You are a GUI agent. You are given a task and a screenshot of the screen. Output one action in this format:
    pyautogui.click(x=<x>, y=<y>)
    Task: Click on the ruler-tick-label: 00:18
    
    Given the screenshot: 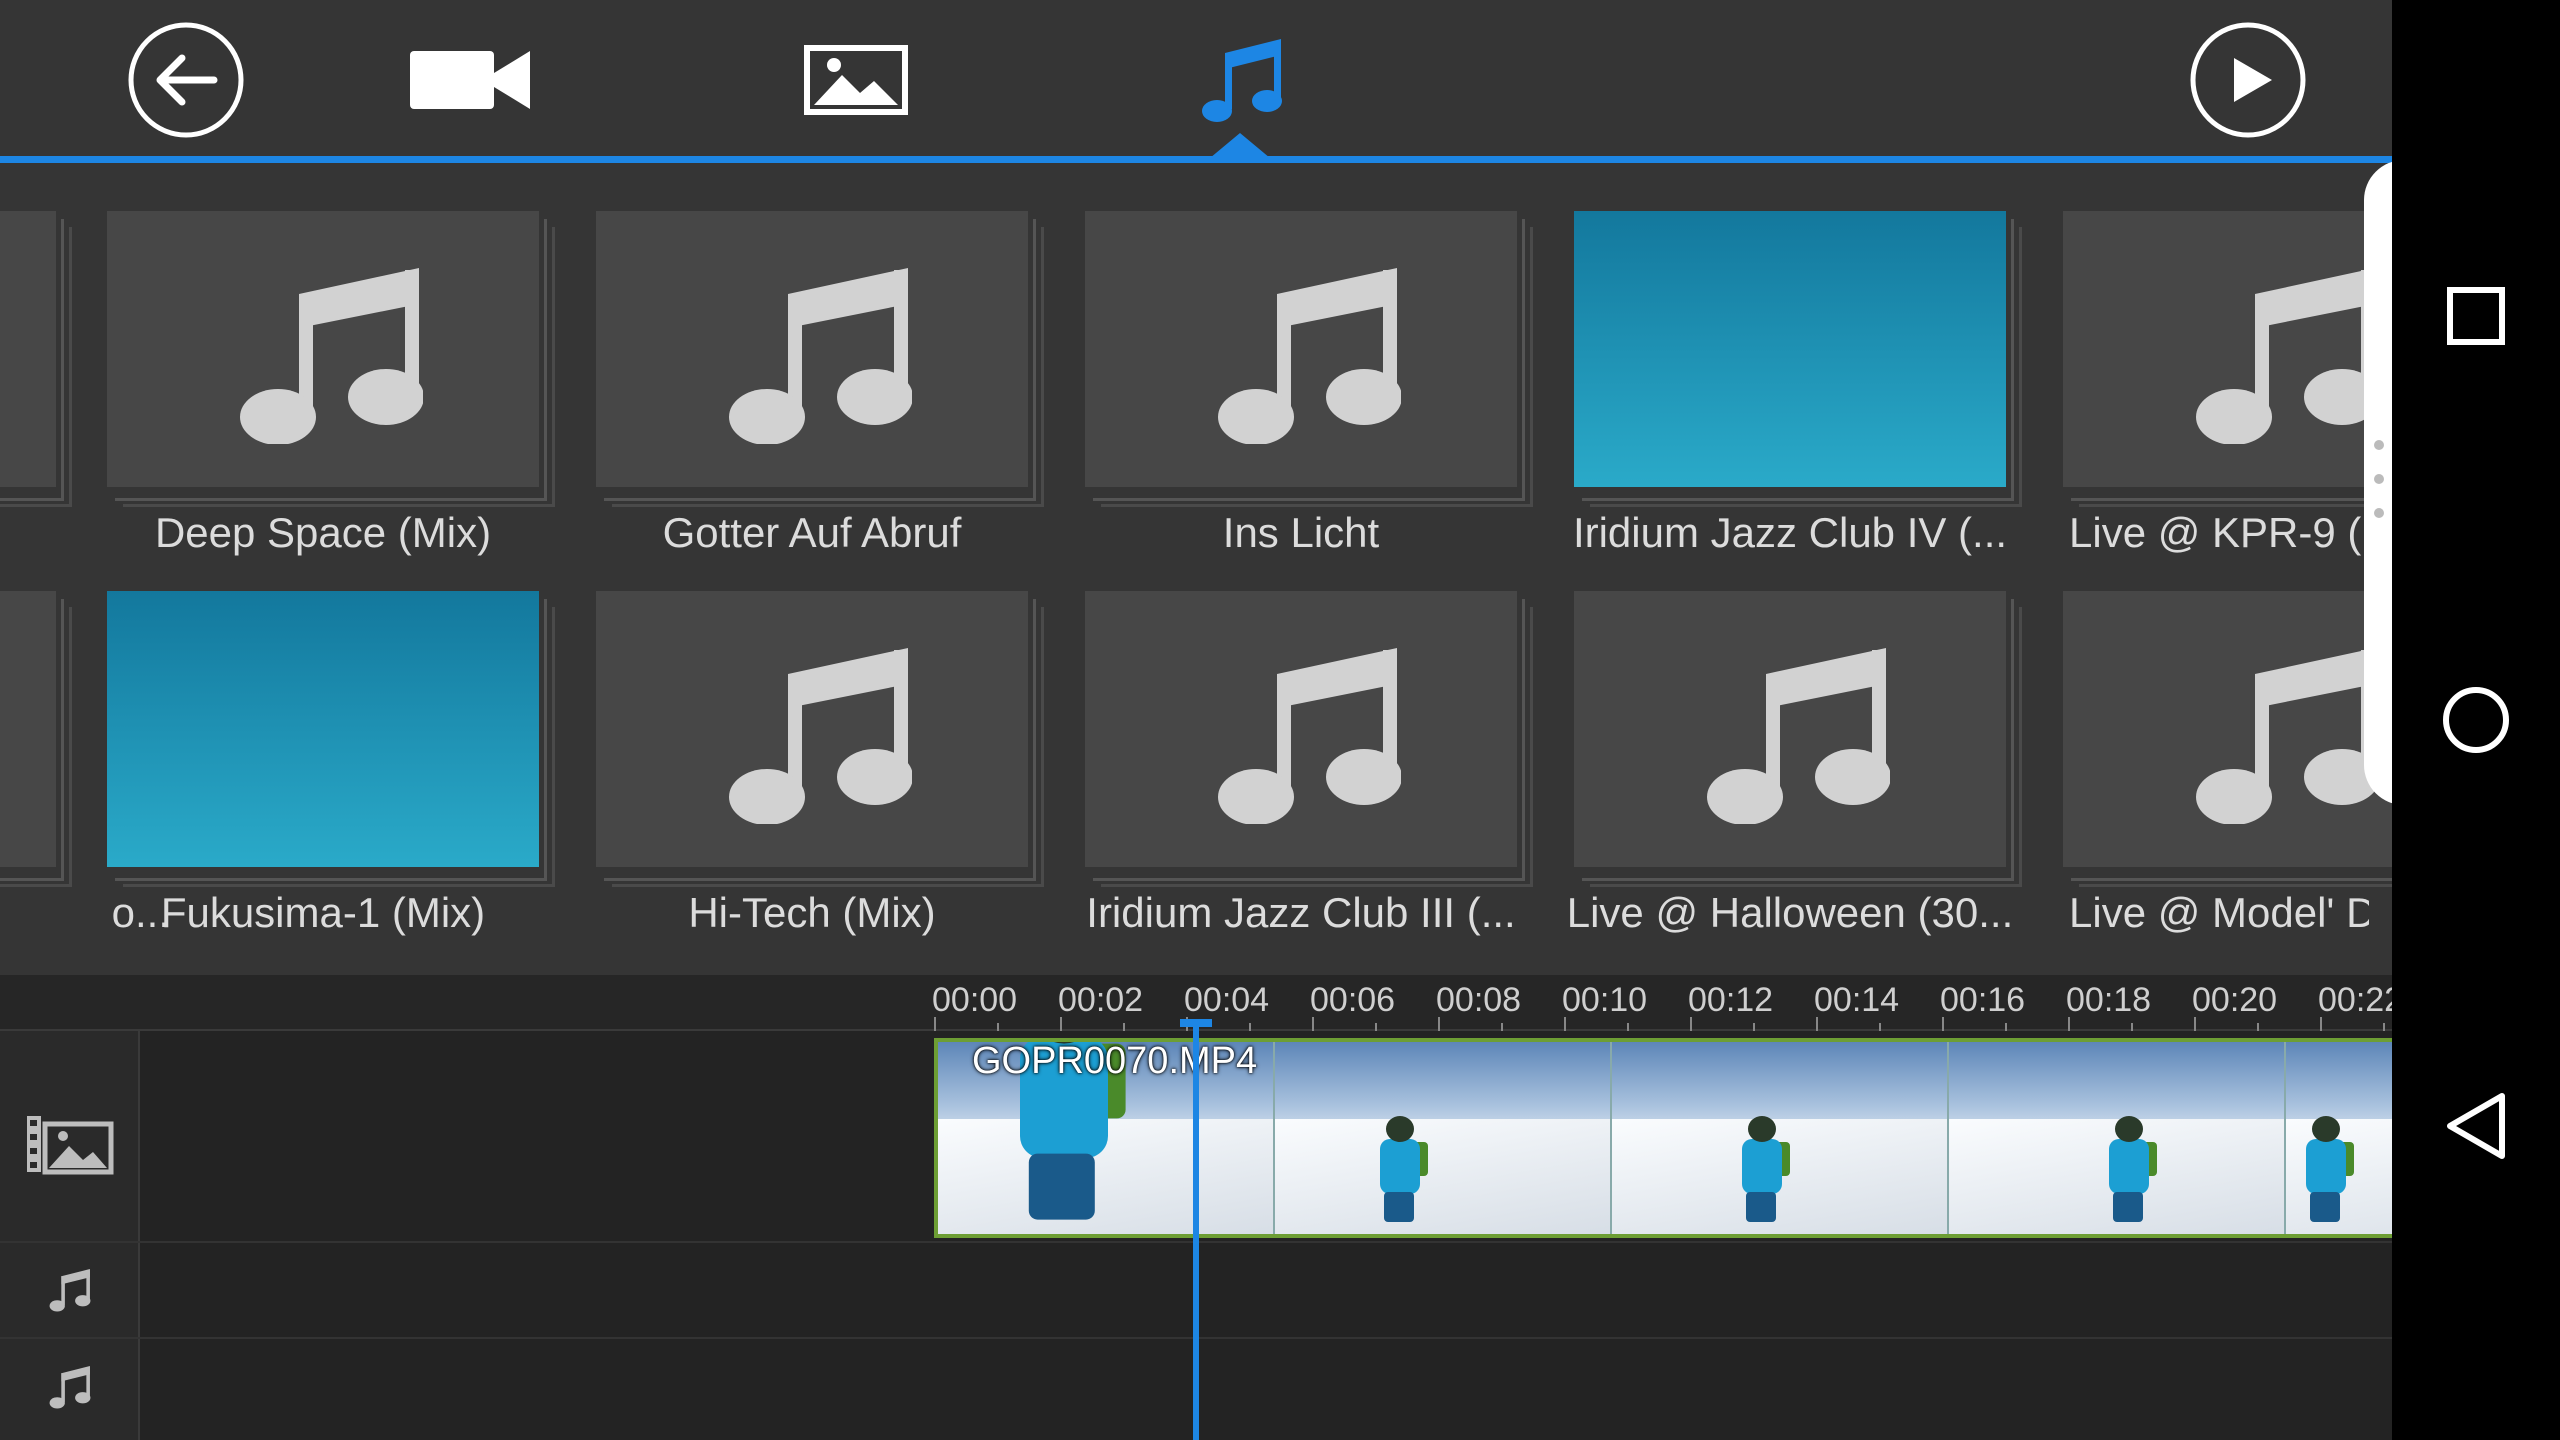 What is the action you would take?
    pyautogui.click(x=2109, y=1000)
    